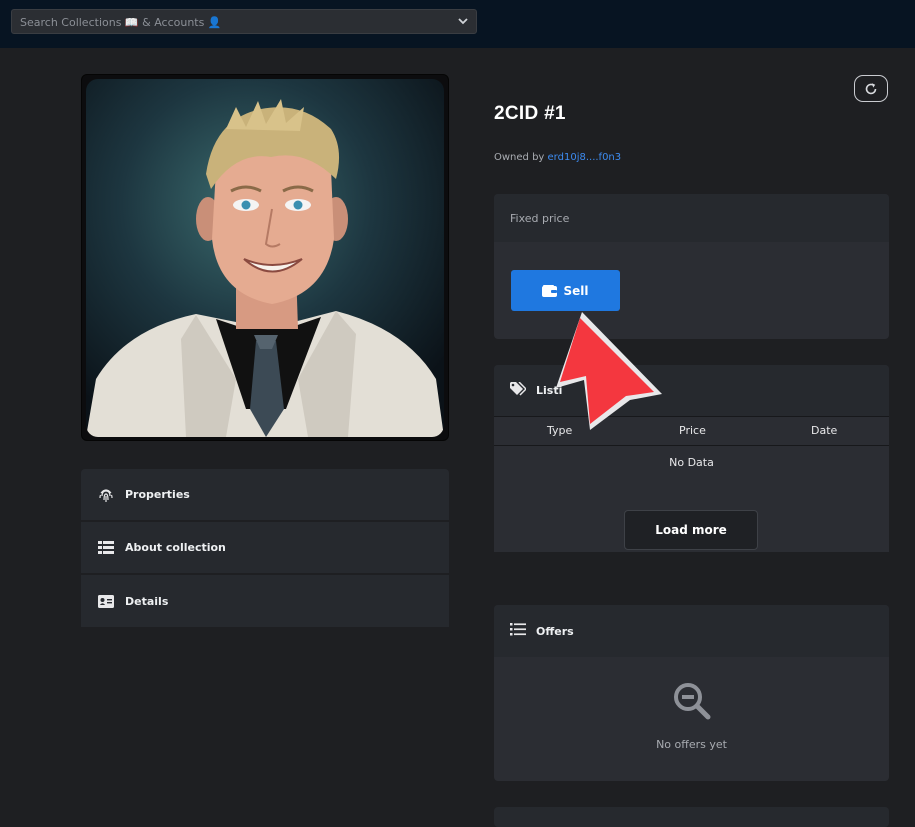 This screenshot has height=827, width=915. Describe the element at coordinates (175, 547) in the screenshot. I see `about-collection-label: About collection` at that location.